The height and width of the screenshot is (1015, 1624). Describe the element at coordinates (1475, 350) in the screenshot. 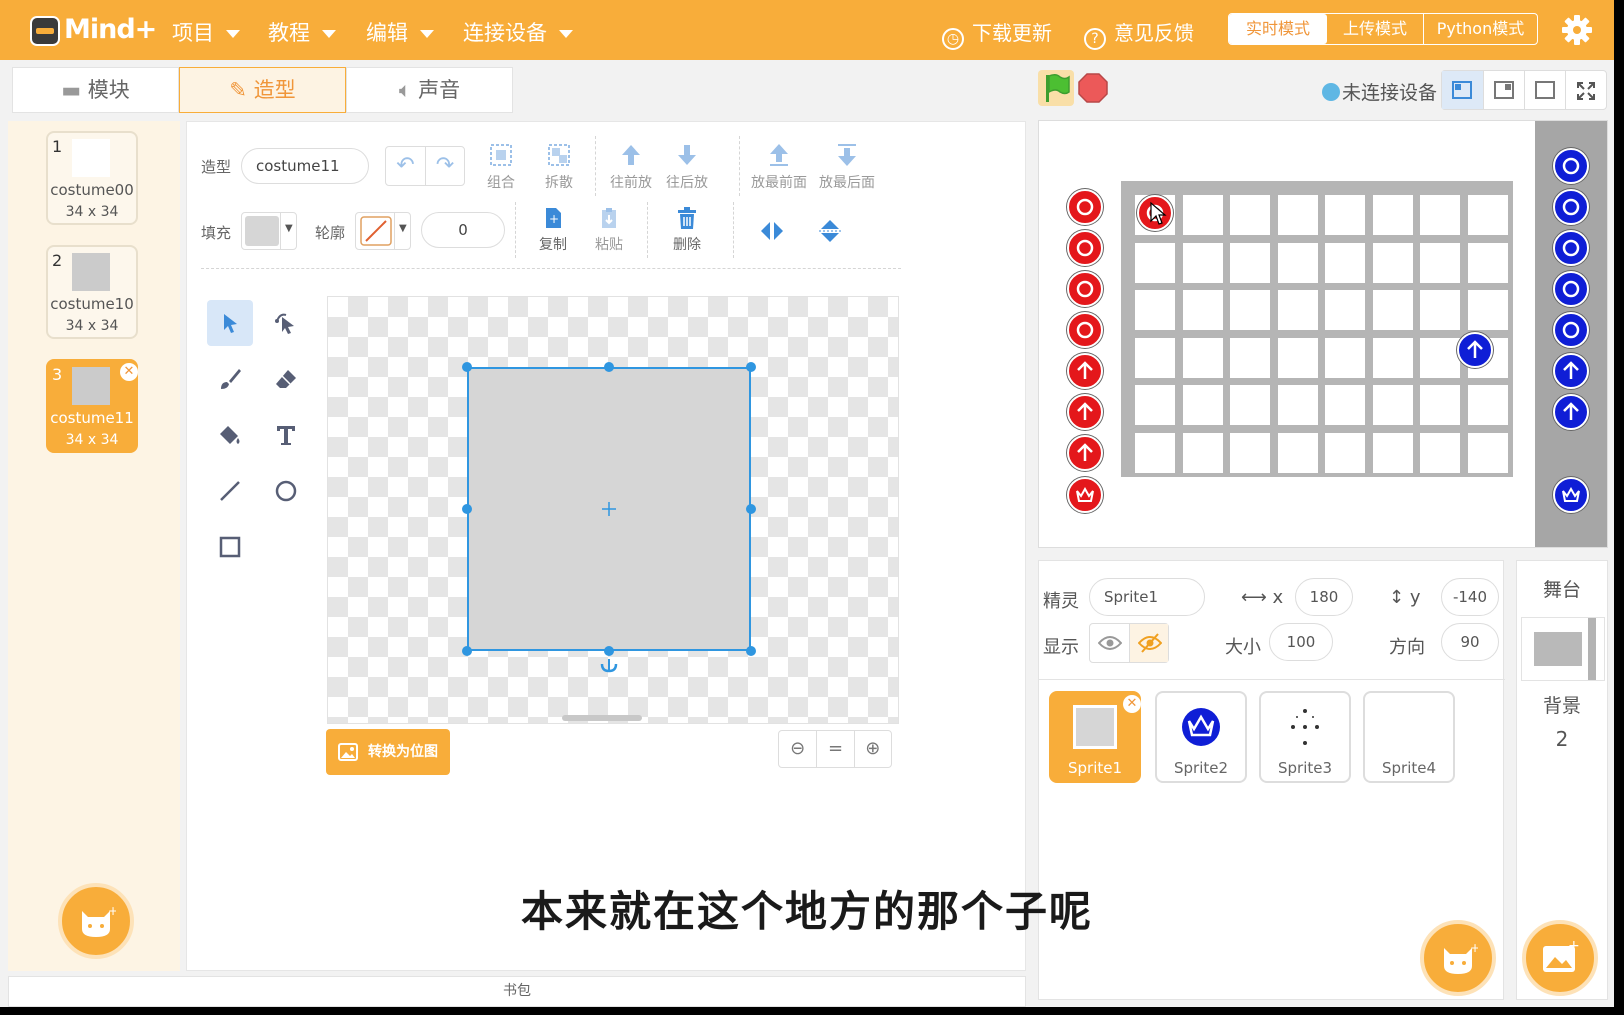

I see `blue-piece-on-board` at that location.